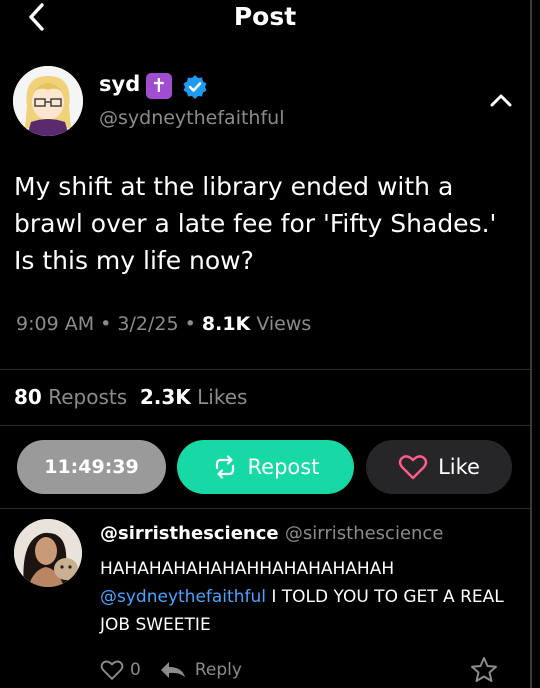  I want to click on verified-check-icon, so click(195, 87).